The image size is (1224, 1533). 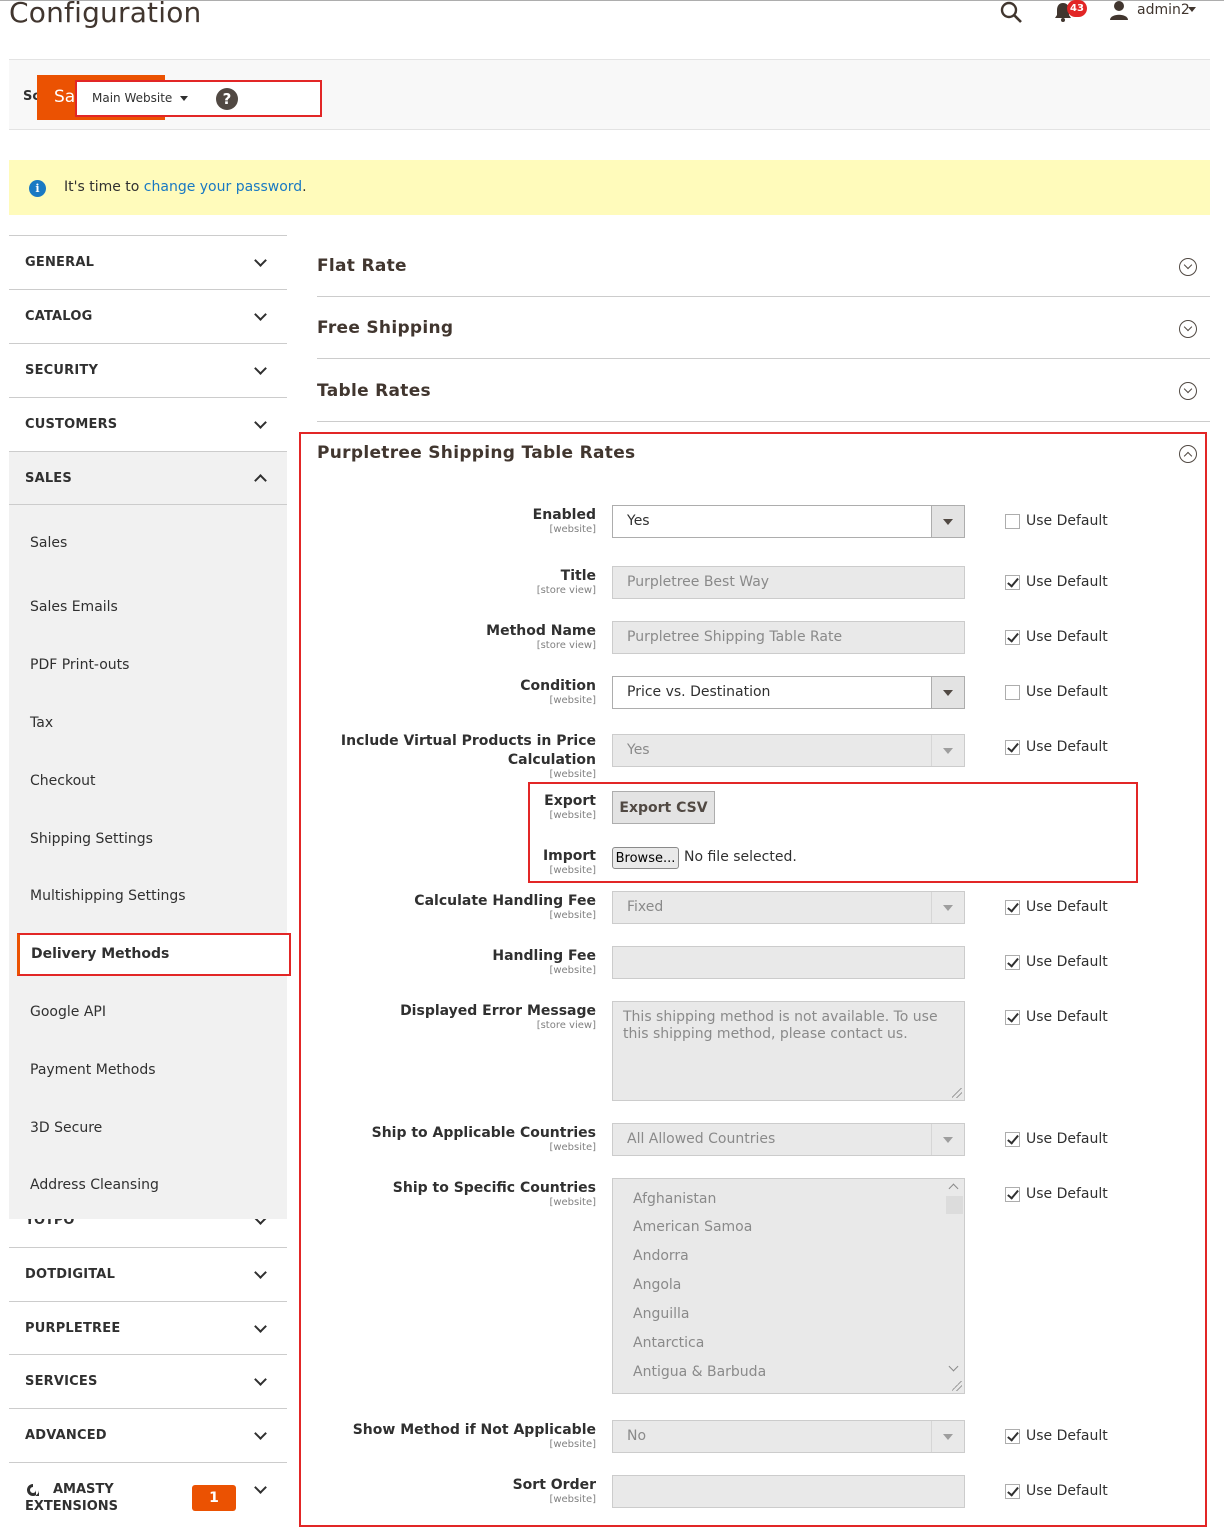 What do you see at coordinates (1188, 454) in the screenshot?
I see `collapse-circle-icon` at bounding box center [1188, 454].